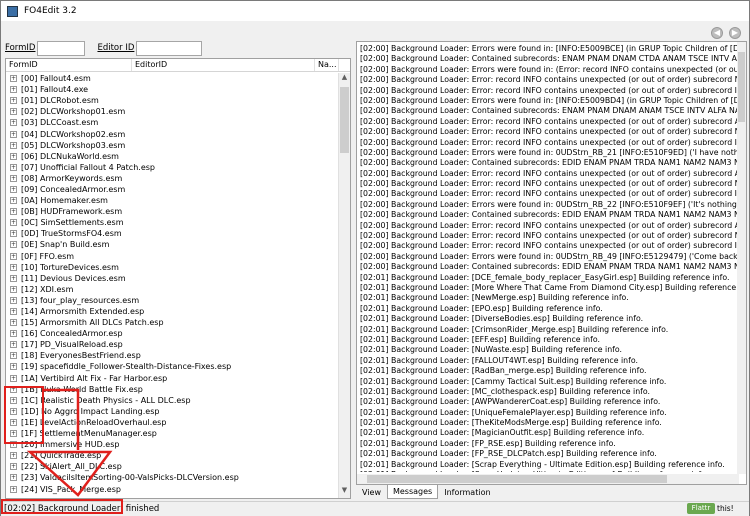  Describe the element at coordinates (717, 33) in the screenshot. I see `back-icon: ◀` at that location.